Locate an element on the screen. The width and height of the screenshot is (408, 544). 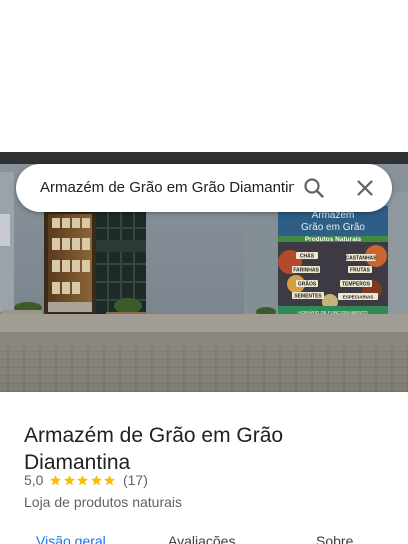
rating-row: 5,0 (17) is located at coordinates (86, 480).